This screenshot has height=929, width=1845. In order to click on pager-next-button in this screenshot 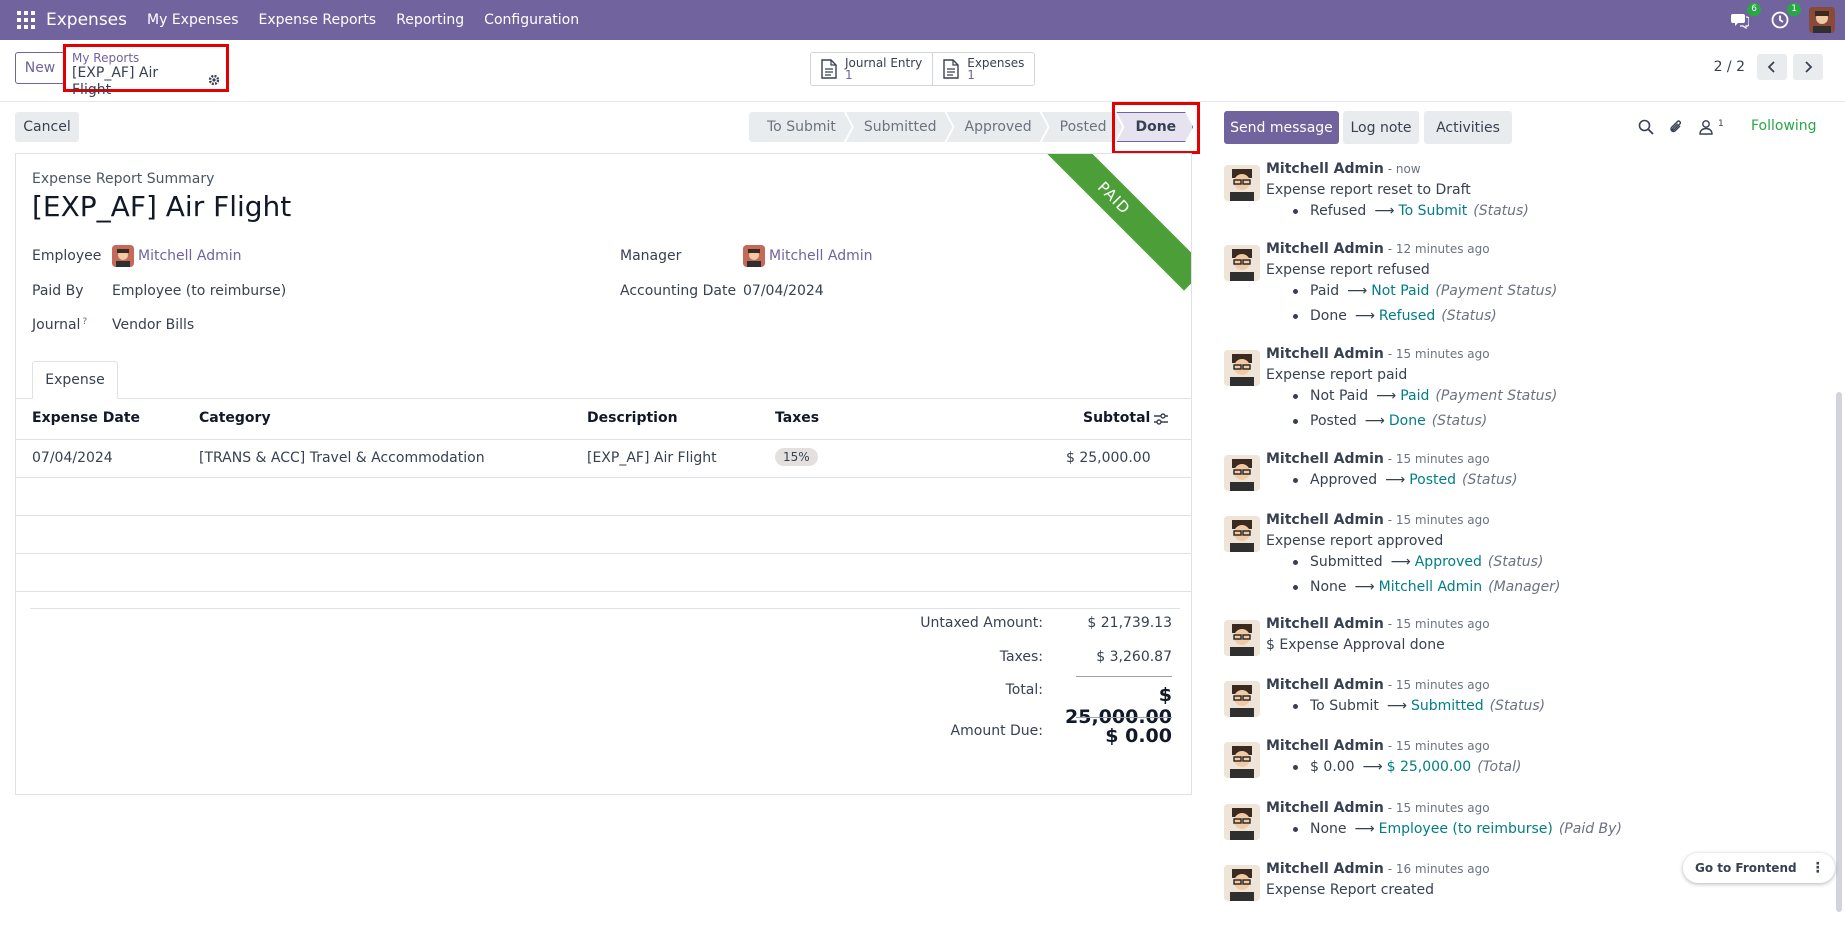, I will do `click(1808, 67)`.